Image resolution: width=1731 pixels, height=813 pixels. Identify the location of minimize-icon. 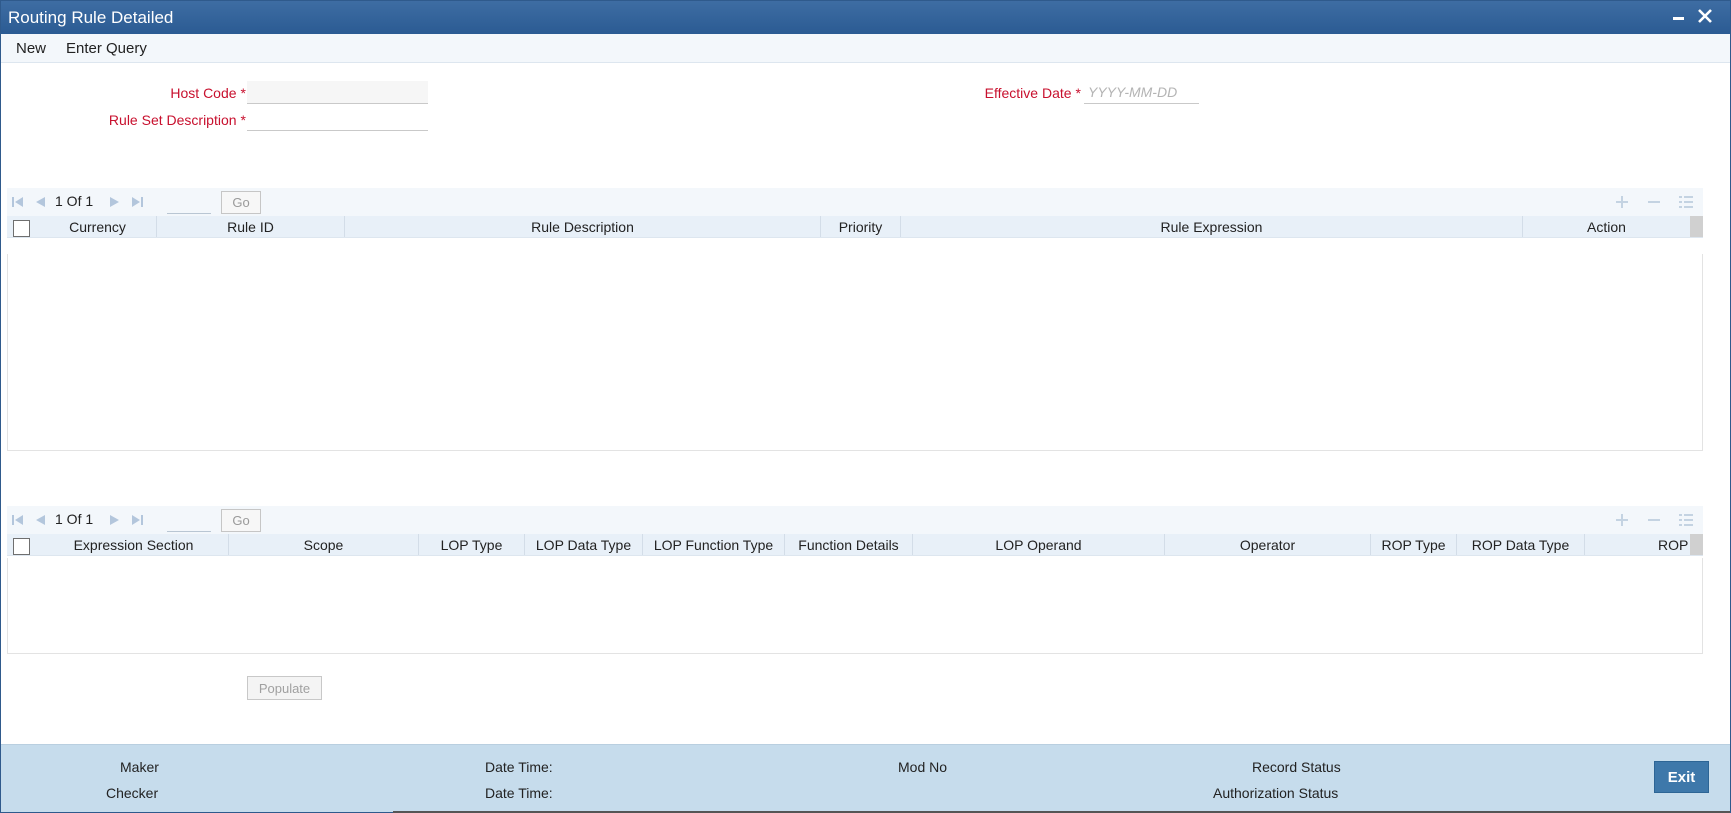
(1678, 17).